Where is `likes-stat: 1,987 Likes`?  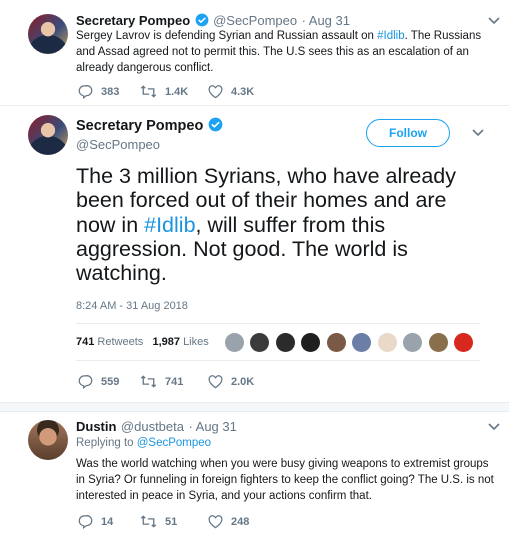 likes-stat: 1,987 Likes is located at coordinates (180, 342).